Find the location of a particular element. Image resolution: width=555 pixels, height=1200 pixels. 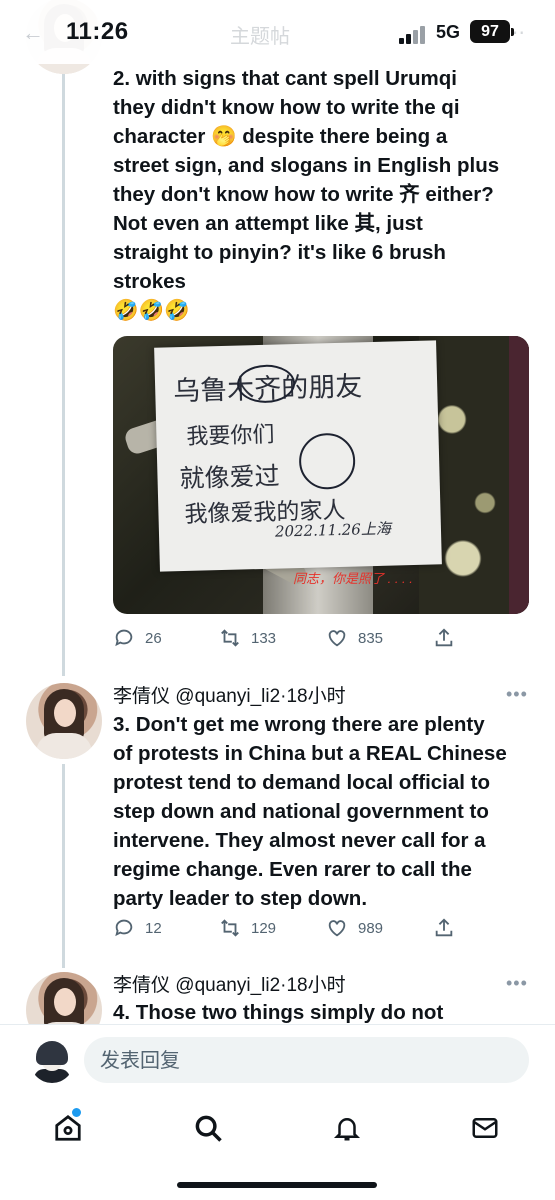

tweet-line: 2. with signs that cant spell Urumqi is located at coordinates (285, 78).